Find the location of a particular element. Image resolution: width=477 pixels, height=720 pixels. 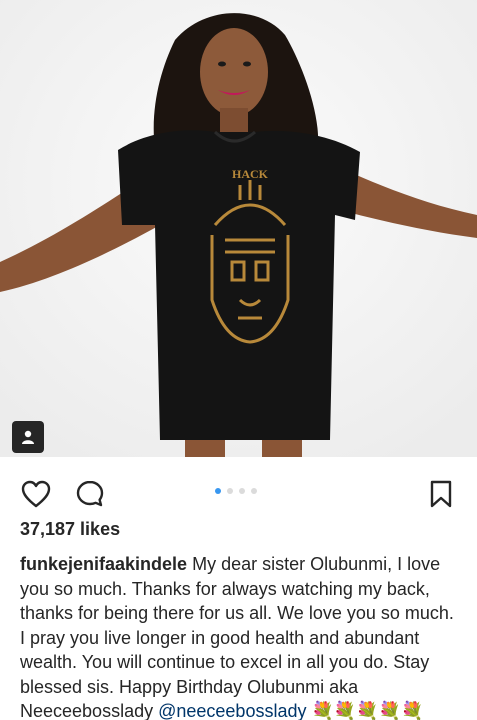

person-tag-icon is located at coordinates (28, 437).